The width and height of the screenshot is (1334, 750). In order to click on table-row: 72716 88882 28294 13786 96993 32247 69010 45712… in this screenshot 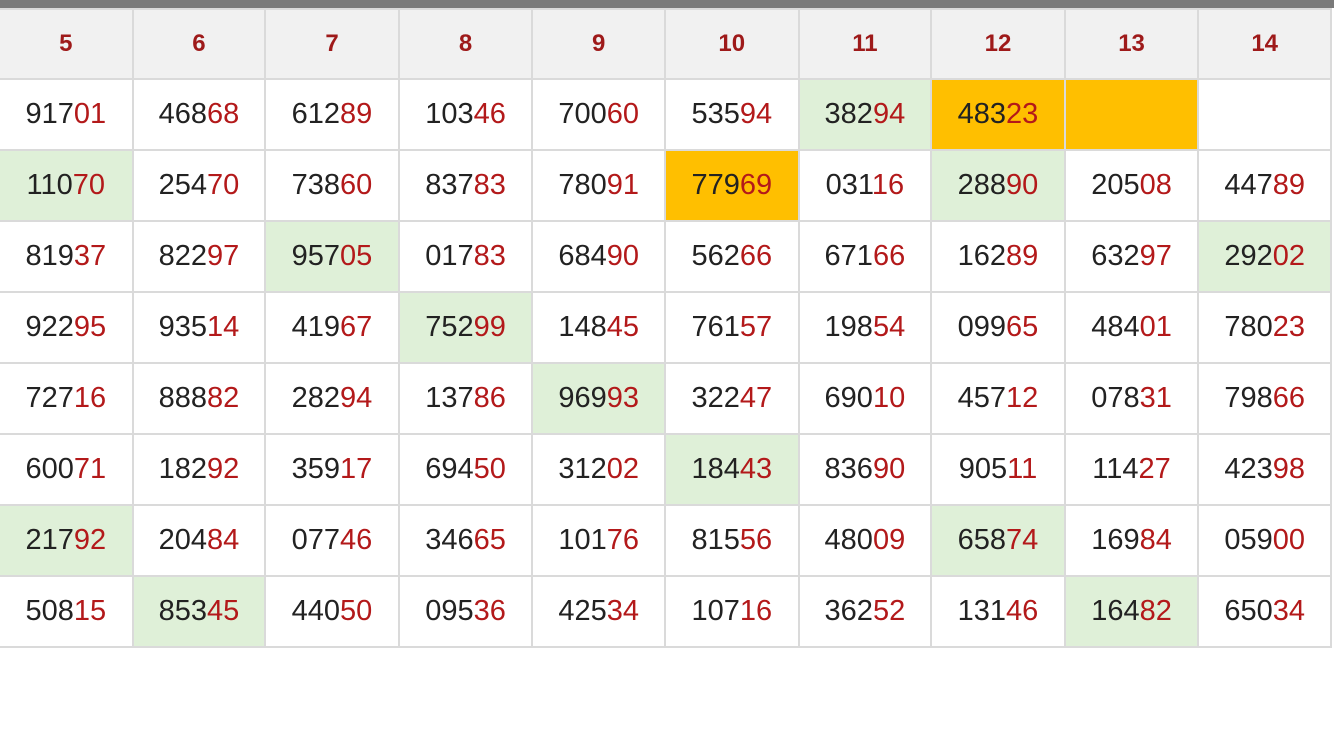, I will do `click(666, 398)`.